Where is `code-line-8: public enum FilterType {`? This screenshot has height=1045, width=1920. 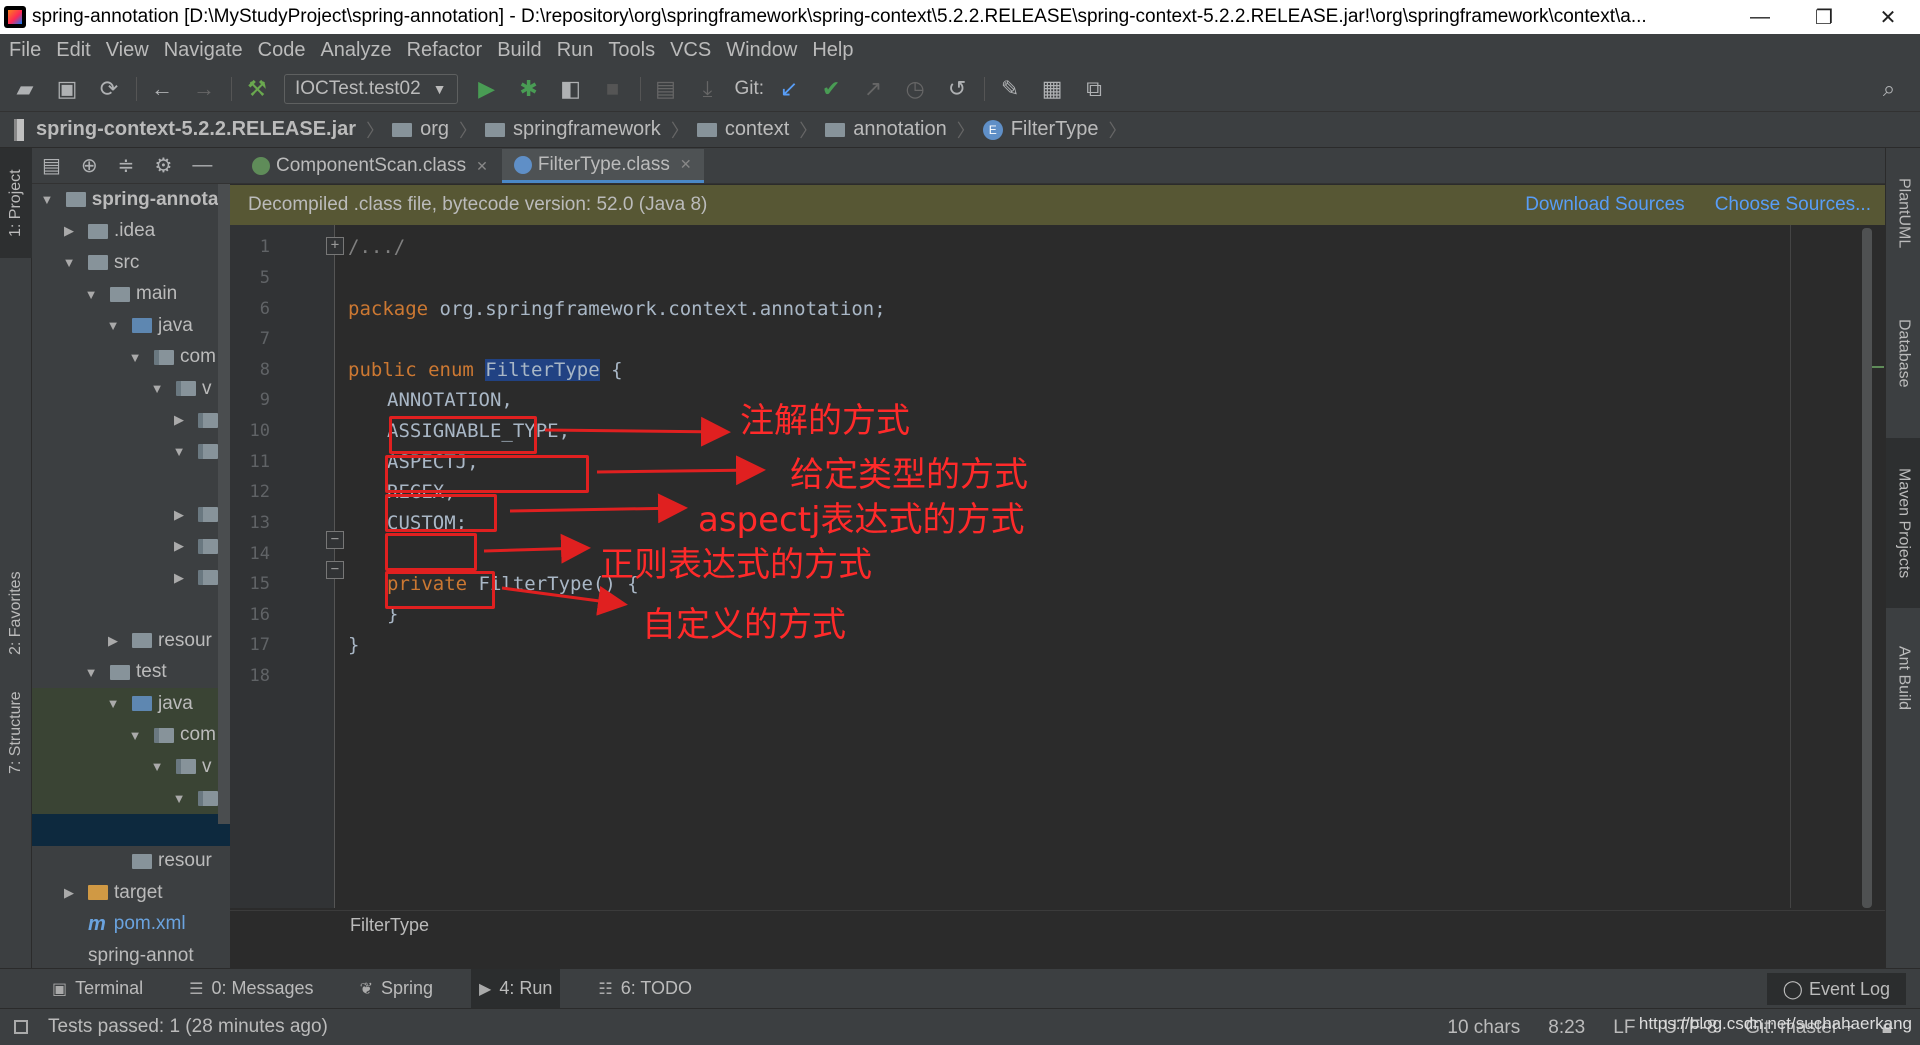 code-line-8: public enum FilterType { is located at coordinates (485, 370).